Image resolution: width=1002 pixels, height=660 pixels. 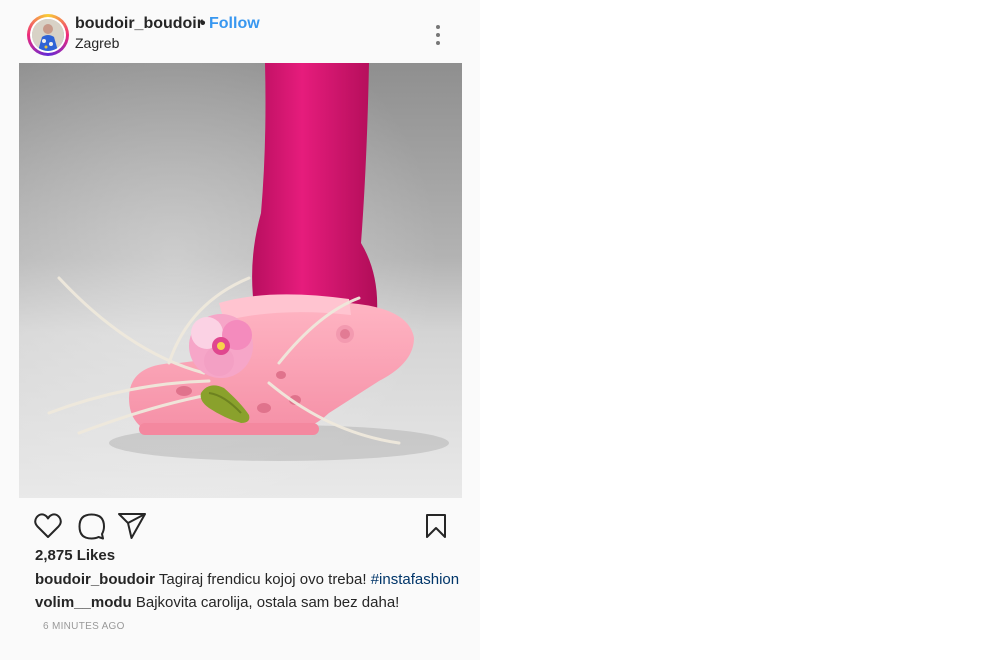 What do you see at coordinates (221, 346) in the screenshot?
I see `flower-charm` at bounding box center [221, 346].